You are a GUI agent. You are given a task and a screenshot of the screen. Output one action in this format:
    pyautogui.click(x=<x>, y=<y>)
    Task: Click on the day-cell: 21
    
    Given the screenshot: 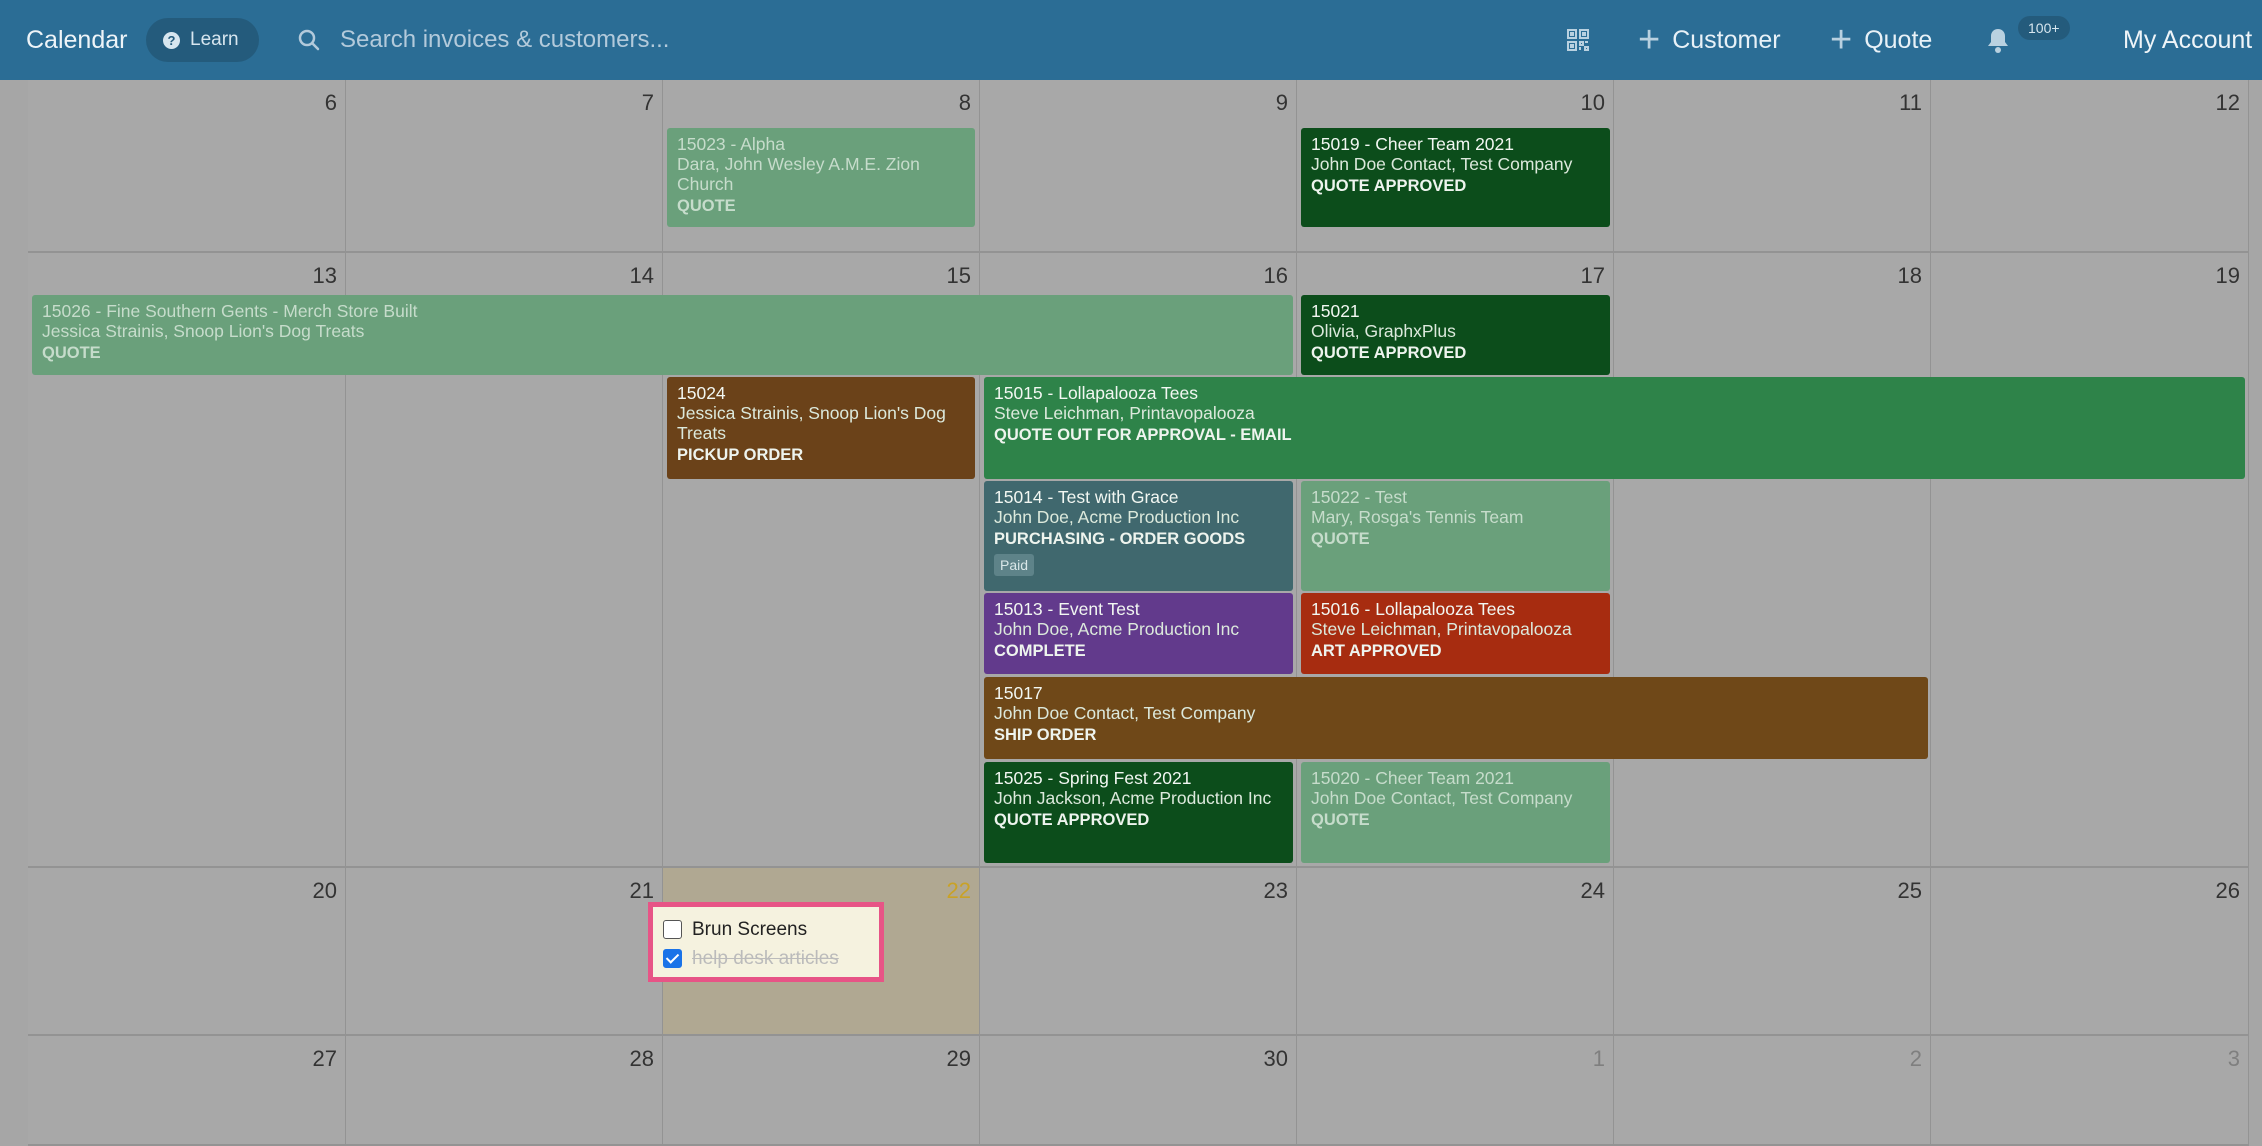 What is the action you would take?
    pyautogui.click(x=504, y=952)
    